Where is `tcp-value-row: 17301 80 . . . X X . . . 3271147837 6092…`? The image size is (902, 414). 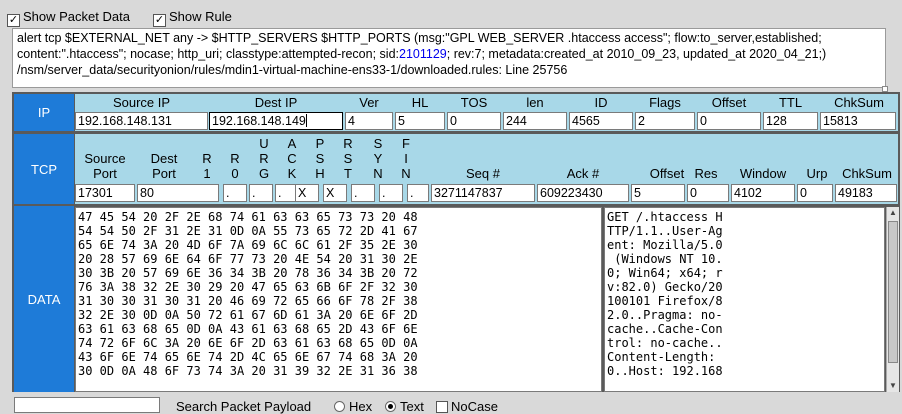 tcp-value-row: 17301 80 . . . X X . . . 3271147837 6092… is located at coordinates (486, 193).